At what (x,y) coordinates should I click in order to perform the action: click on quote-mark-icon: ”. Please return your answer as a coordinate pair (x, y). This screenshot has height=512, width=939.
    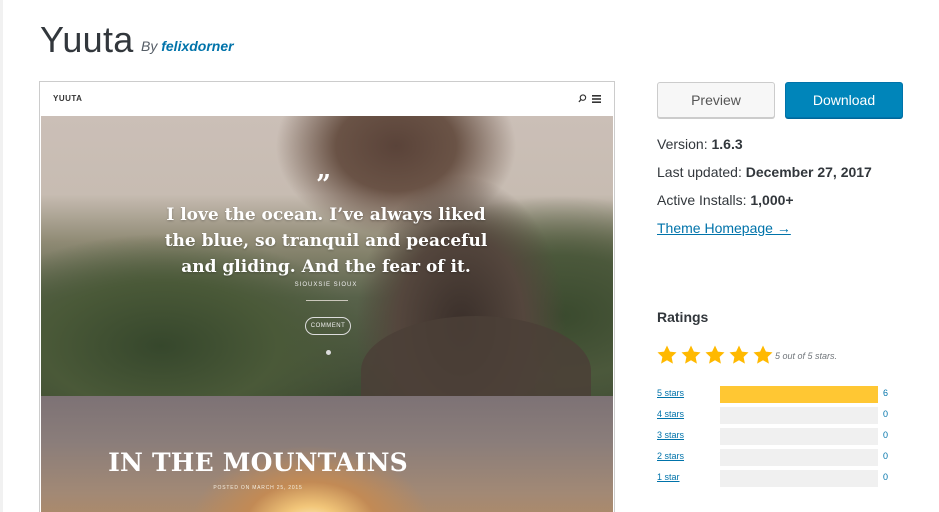
    Looking at the image, I should click on (323, 185).